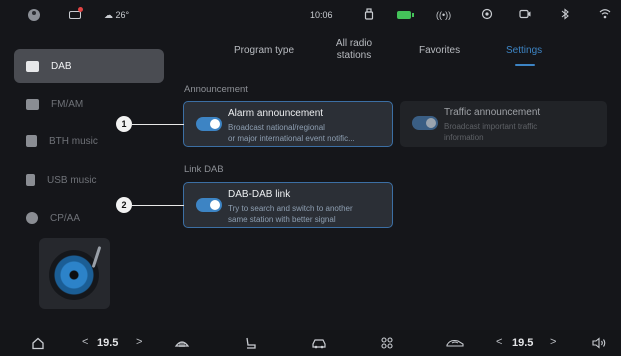 Image resolution: width=621 pixels, height=356 pixels. What do you see at coordinates (124, 205) in the screenshot?
I see `callout-marker-2: 2` at bounding box center [124, 205].